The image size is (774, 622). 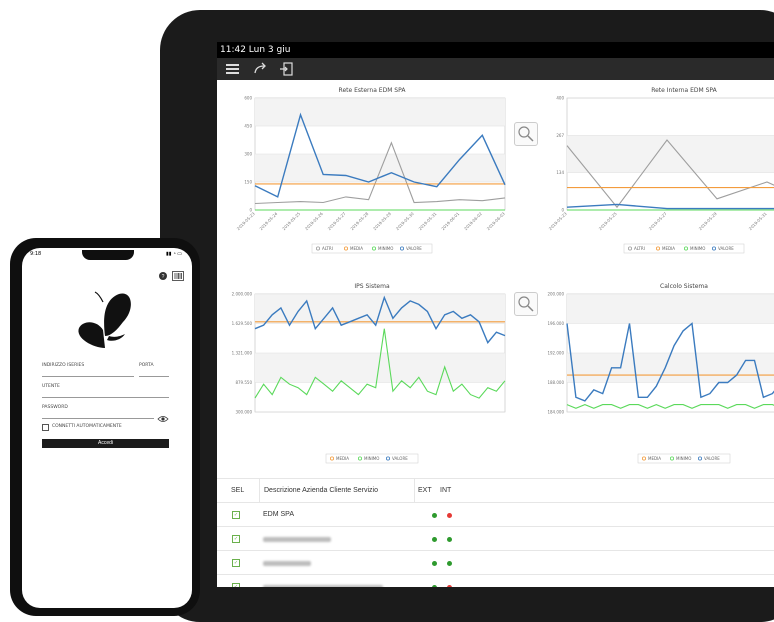 I want to click on help-globe-icon: ?, so click(x=163, y=277).